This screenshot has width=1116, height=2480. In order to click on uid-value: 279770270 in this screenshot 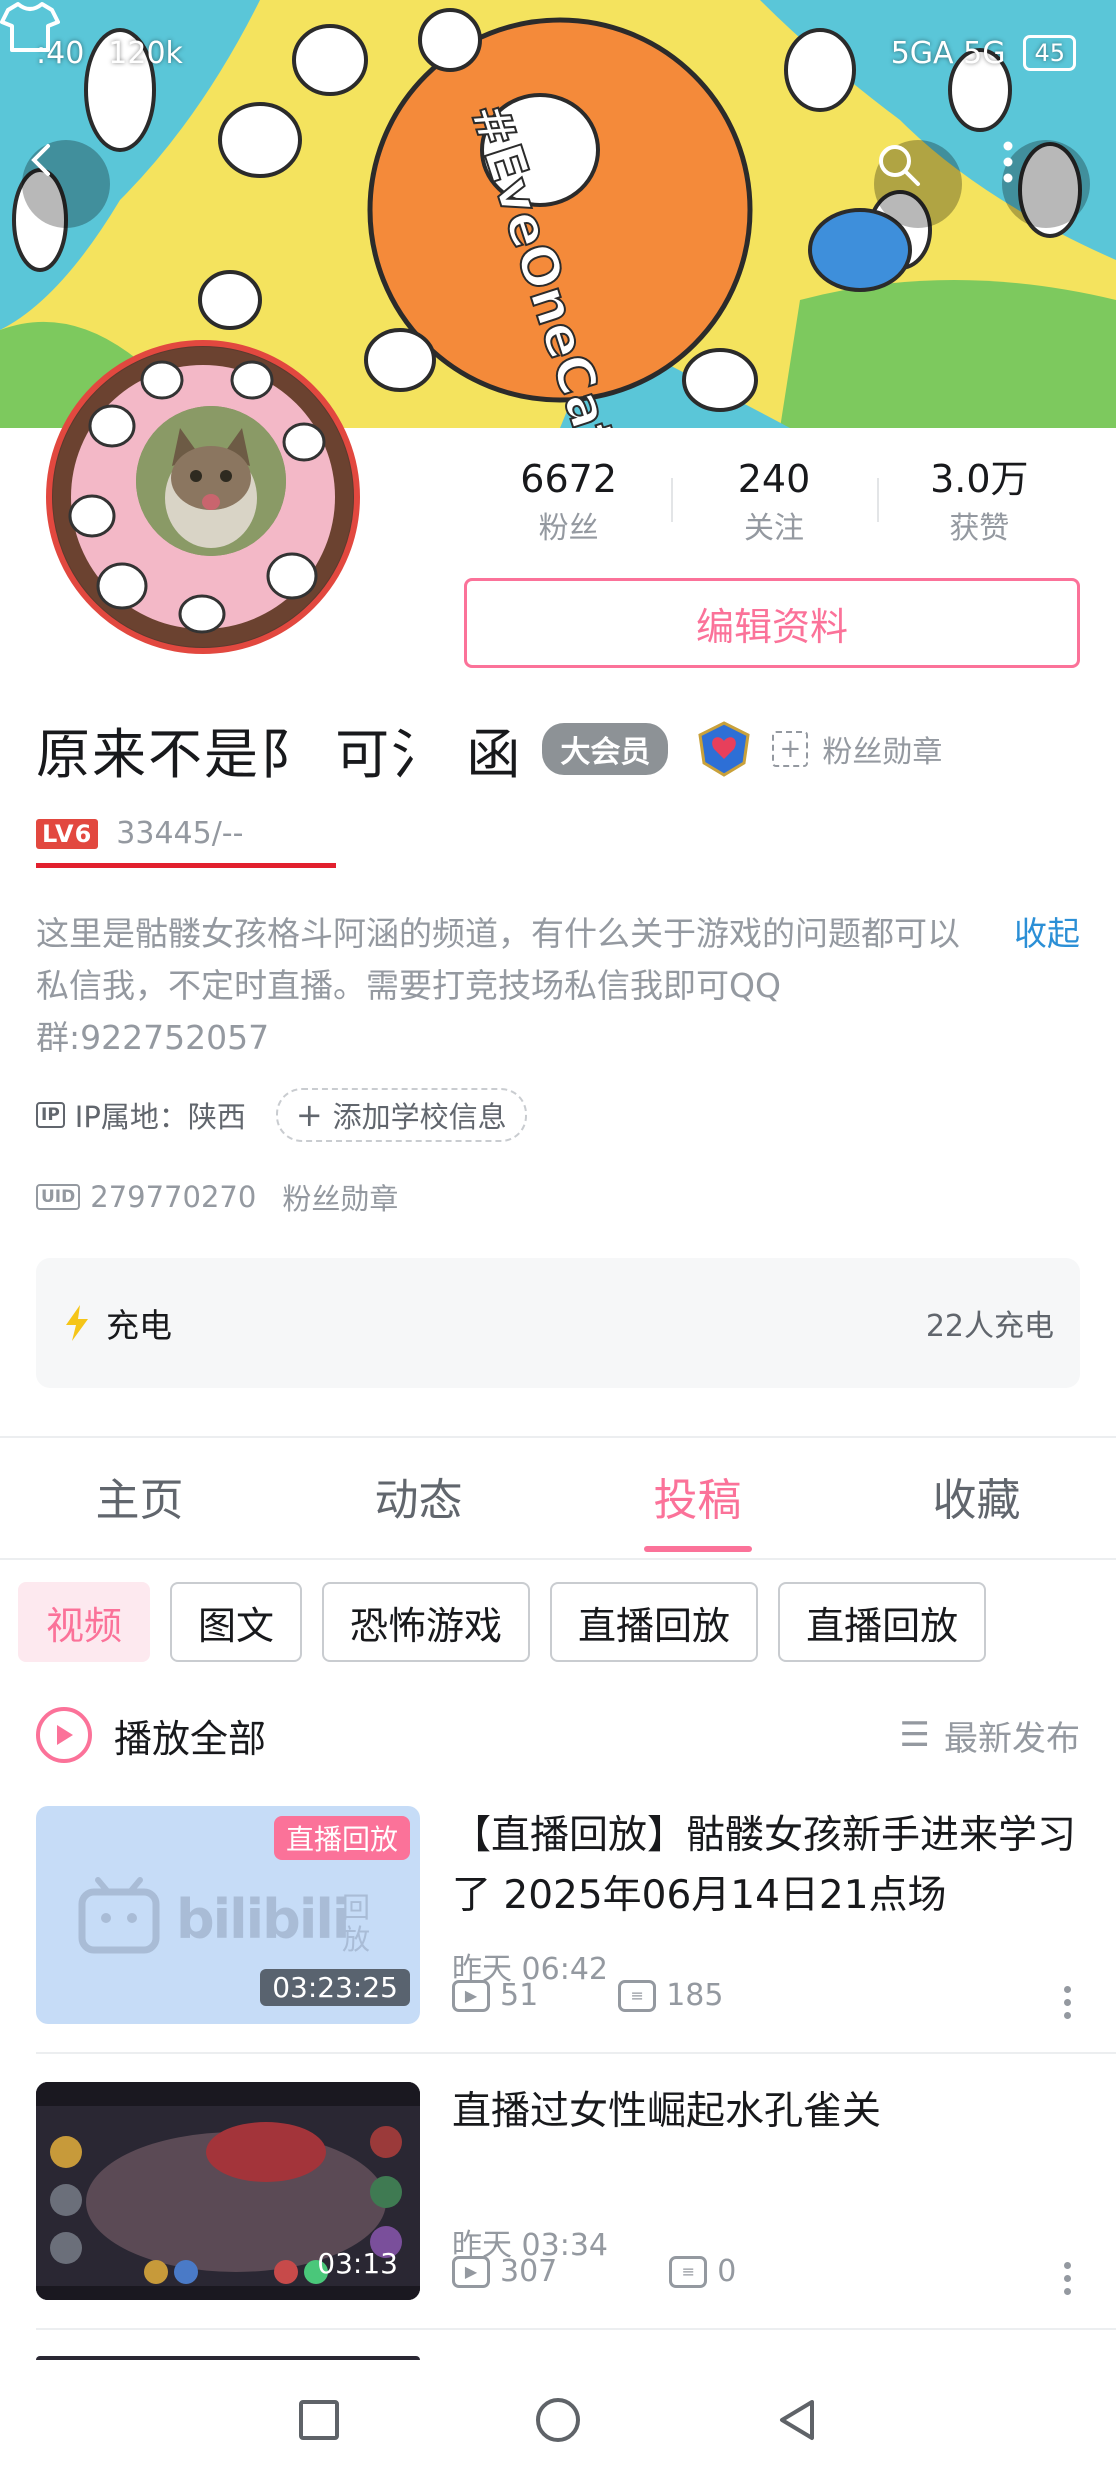, I will do `click(173, 1197)`.